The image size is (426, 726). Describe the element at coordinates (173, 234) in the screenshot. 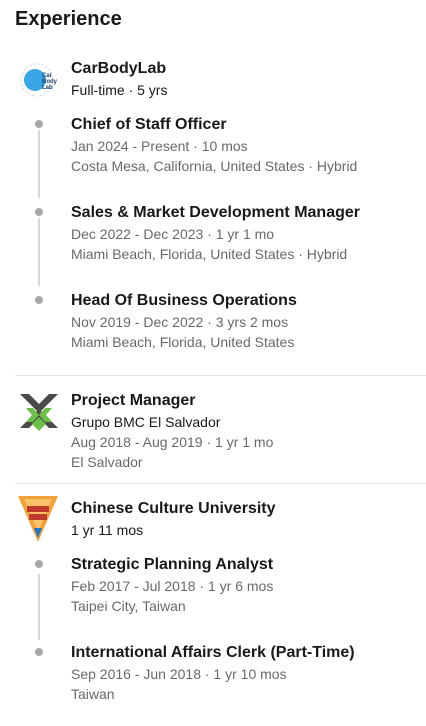

I see `role-dates: Dec 2022 - Dec 2023 · 1 yr 1 mo` at that location.